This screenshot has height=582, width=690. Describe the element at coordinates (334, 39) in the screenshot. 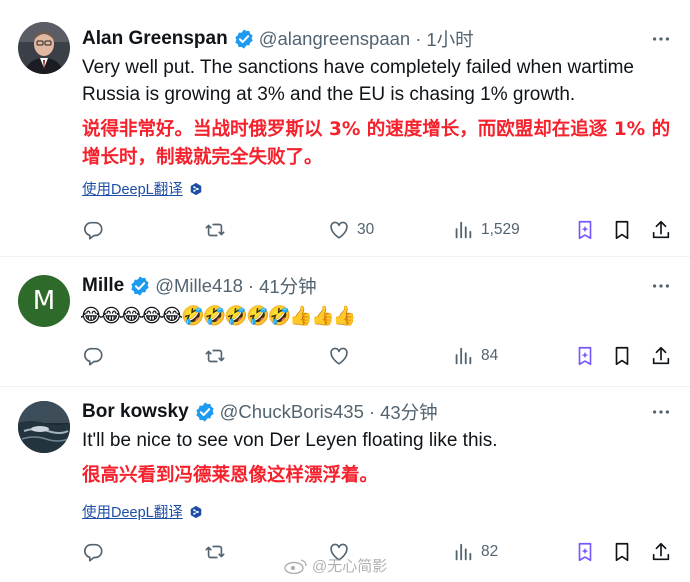

I see `user-handle: @alangreenspaan` at that location.